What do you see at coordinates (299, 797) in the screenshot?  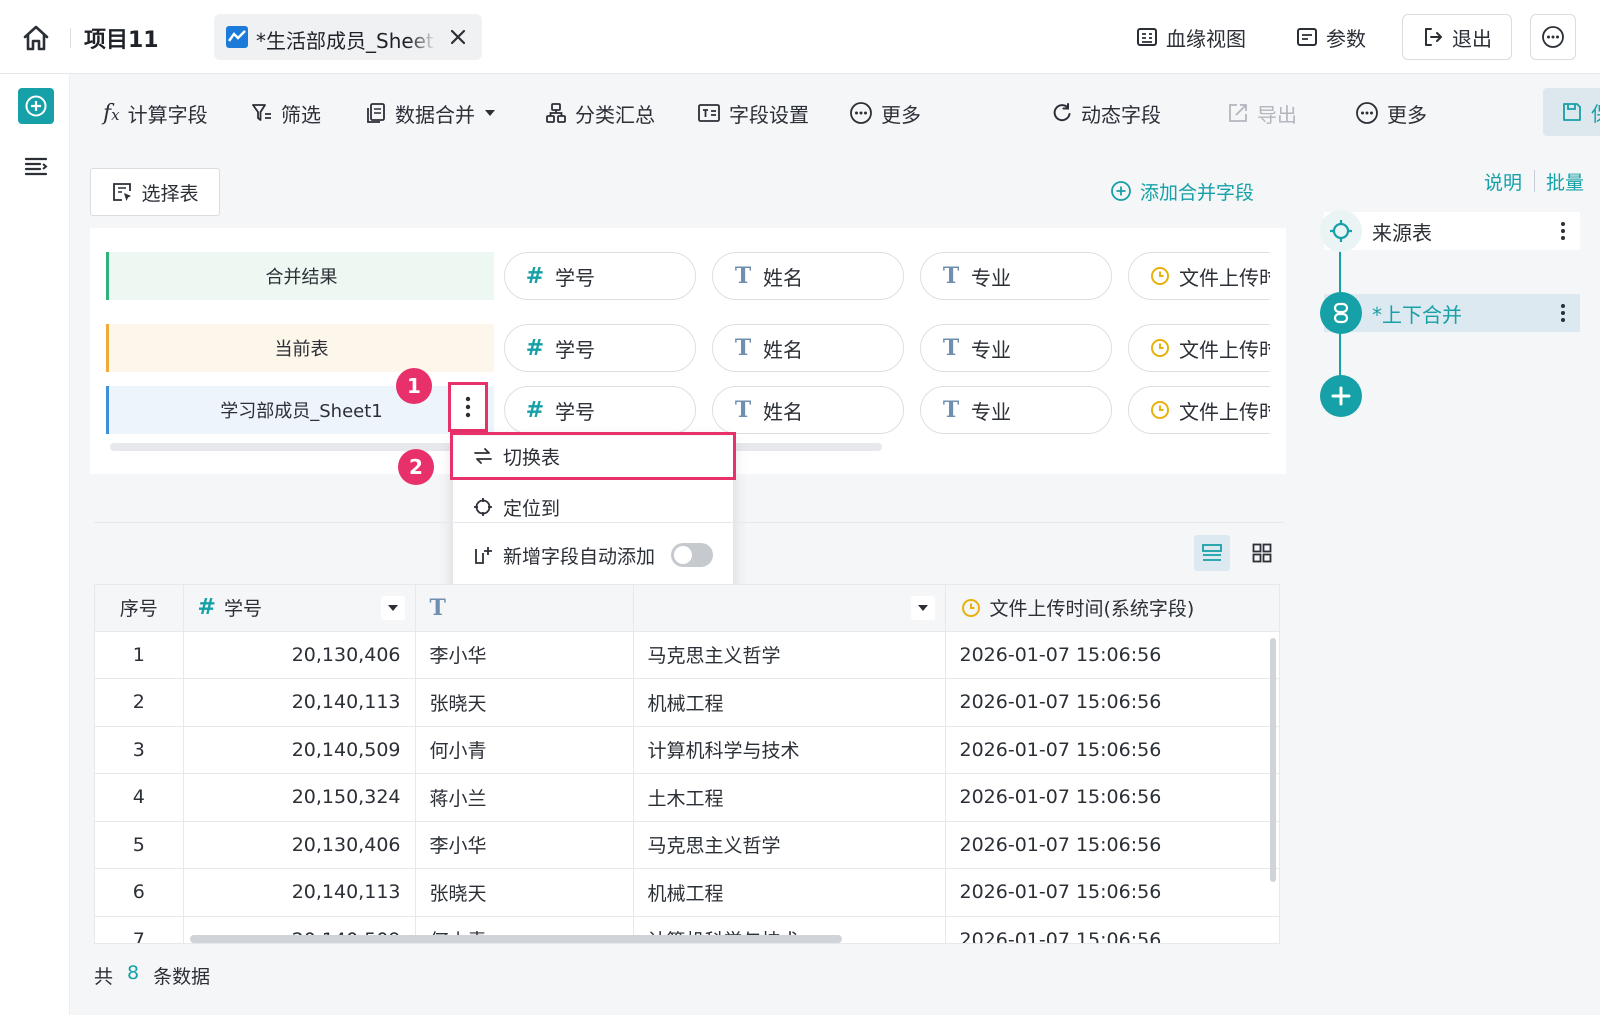 I see `table-cell: 20,150,324` at bounding box center [299, 797].